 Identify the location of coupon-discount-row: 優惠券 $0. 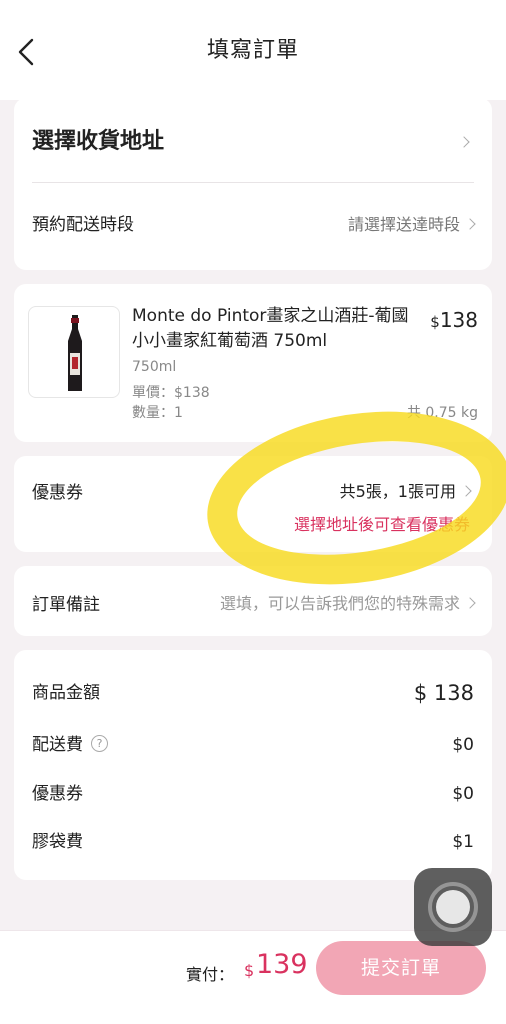
(253, 794).